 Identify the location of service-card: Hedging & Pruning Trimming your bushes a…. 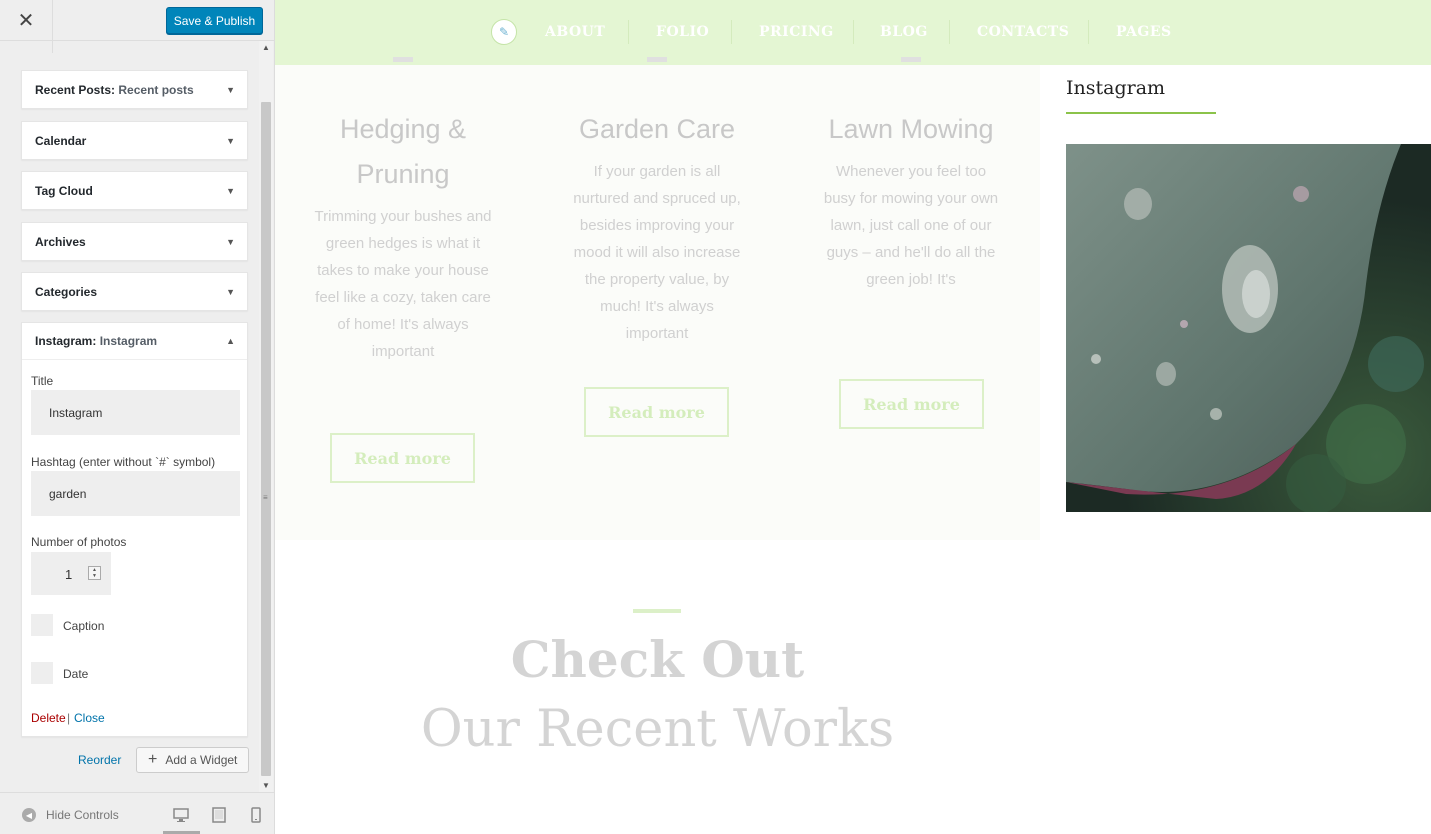
(403, 236).